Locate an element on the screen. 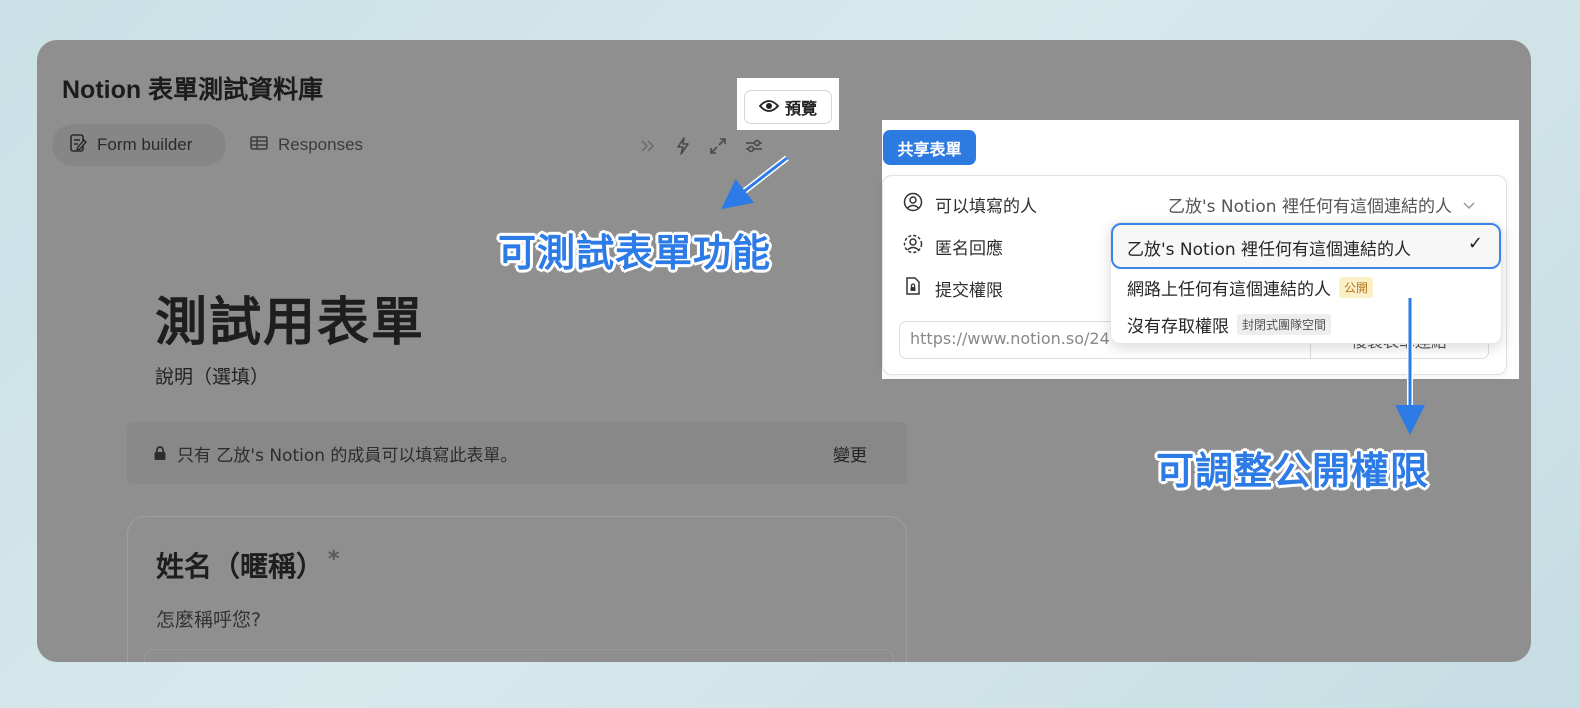  question-title: 姓名（暱稱） * is located at coordinates (248, 565).